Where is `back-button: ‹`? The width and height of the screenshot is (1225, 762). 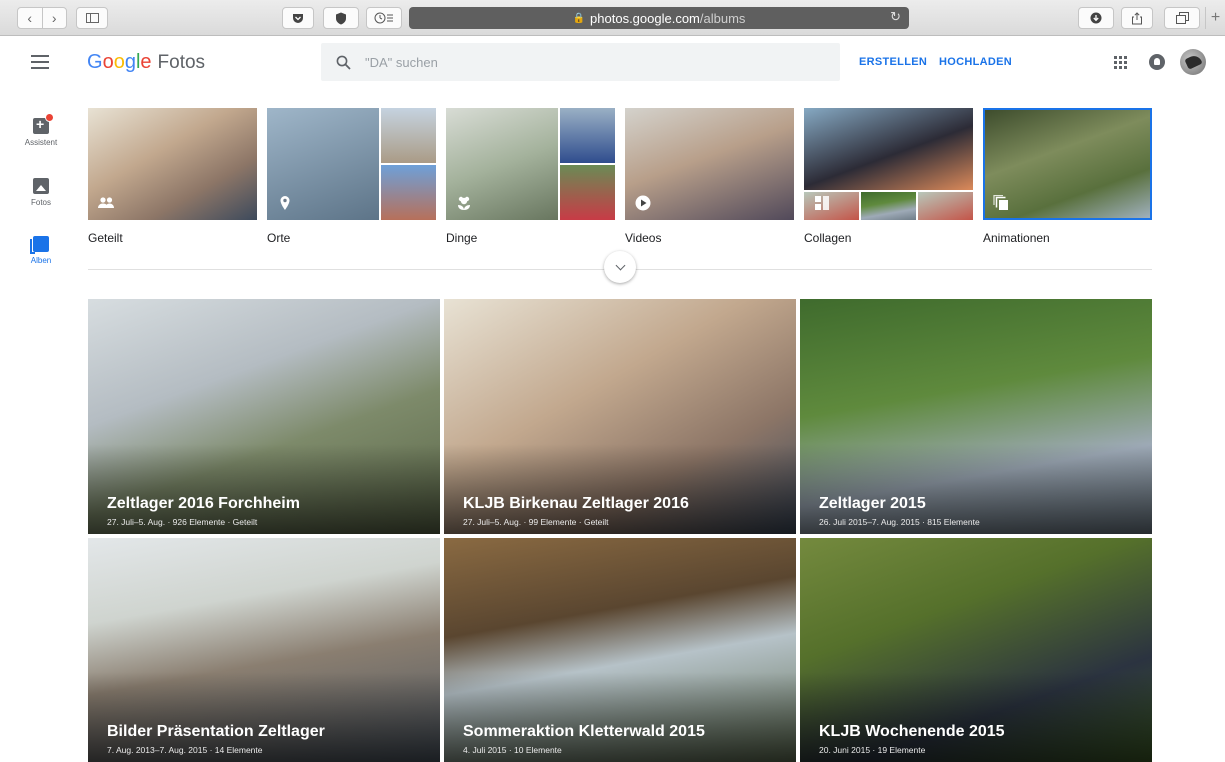 back-button: ‹ is located at coordinates (30, 18).